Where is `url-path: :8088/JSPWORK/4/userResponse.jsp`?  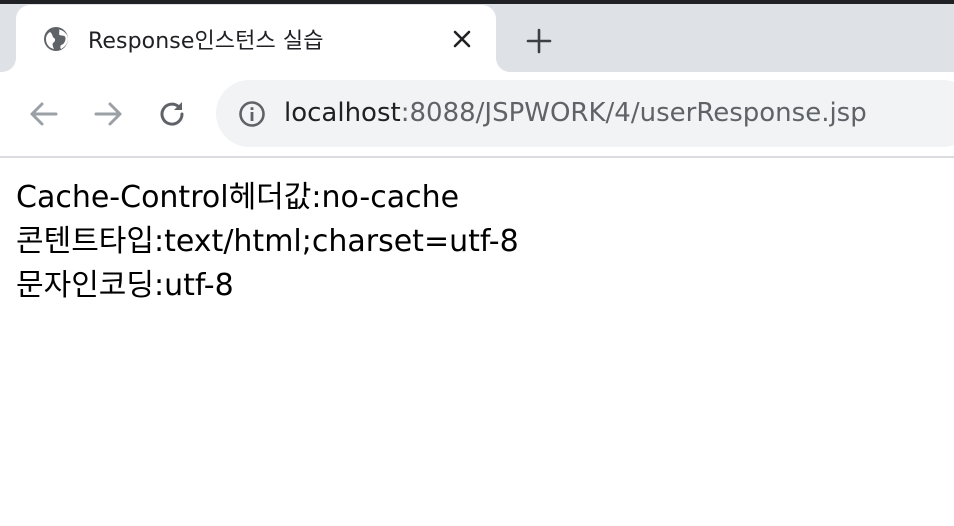 url-path: :8088/JSPWORK/4/userResponse.jsp is located at coordinates (633, 113).